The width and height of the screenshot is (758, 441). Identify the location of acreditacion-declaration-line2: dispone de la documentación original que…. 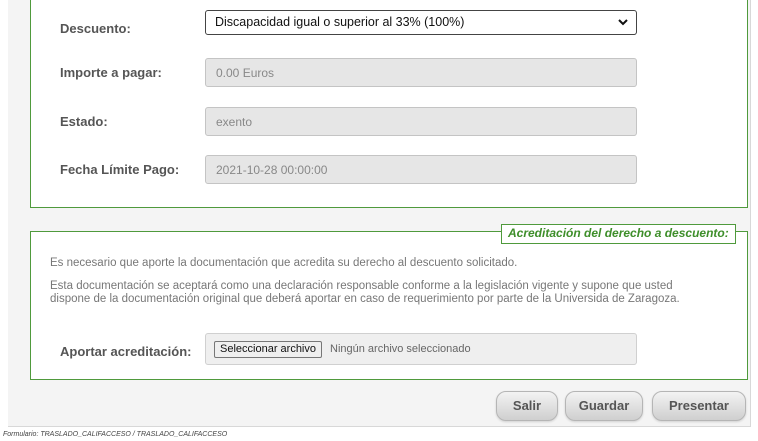
(365, 299).